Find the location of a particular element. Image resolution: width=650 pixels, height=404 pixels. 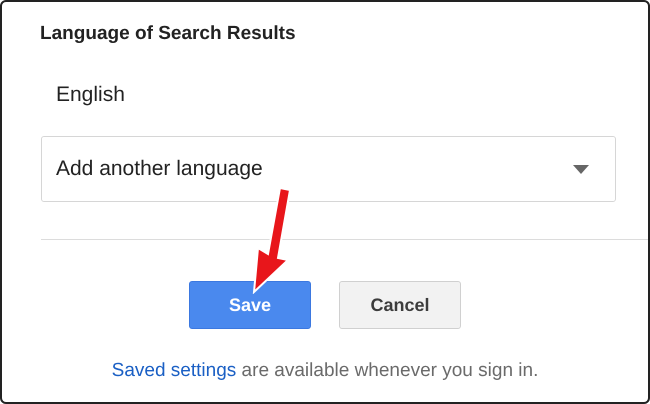

saved-settings-link: Saved settings is located at coordinates (174, 370).